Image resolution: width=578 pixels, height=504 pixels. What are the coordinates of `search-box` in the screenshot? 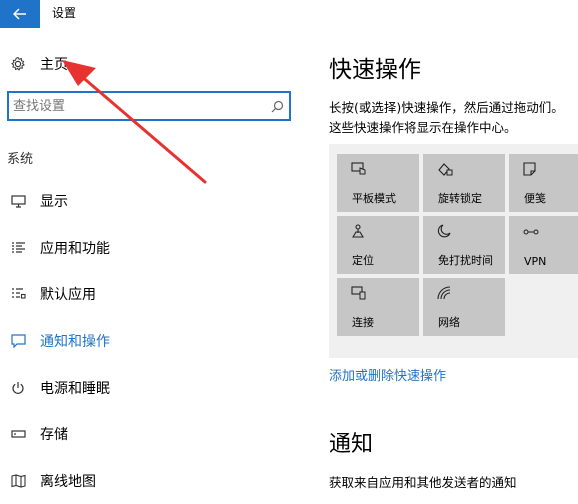 It's located at (149, 106).